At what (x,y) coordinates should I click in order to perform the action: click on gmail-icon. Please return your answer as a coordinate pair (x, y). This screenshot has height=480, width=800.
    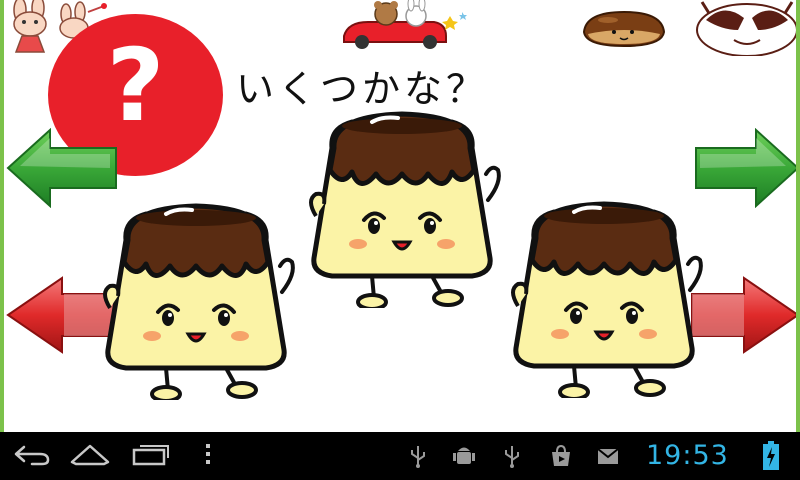
    Looking at the image, I should click on (608, 458).